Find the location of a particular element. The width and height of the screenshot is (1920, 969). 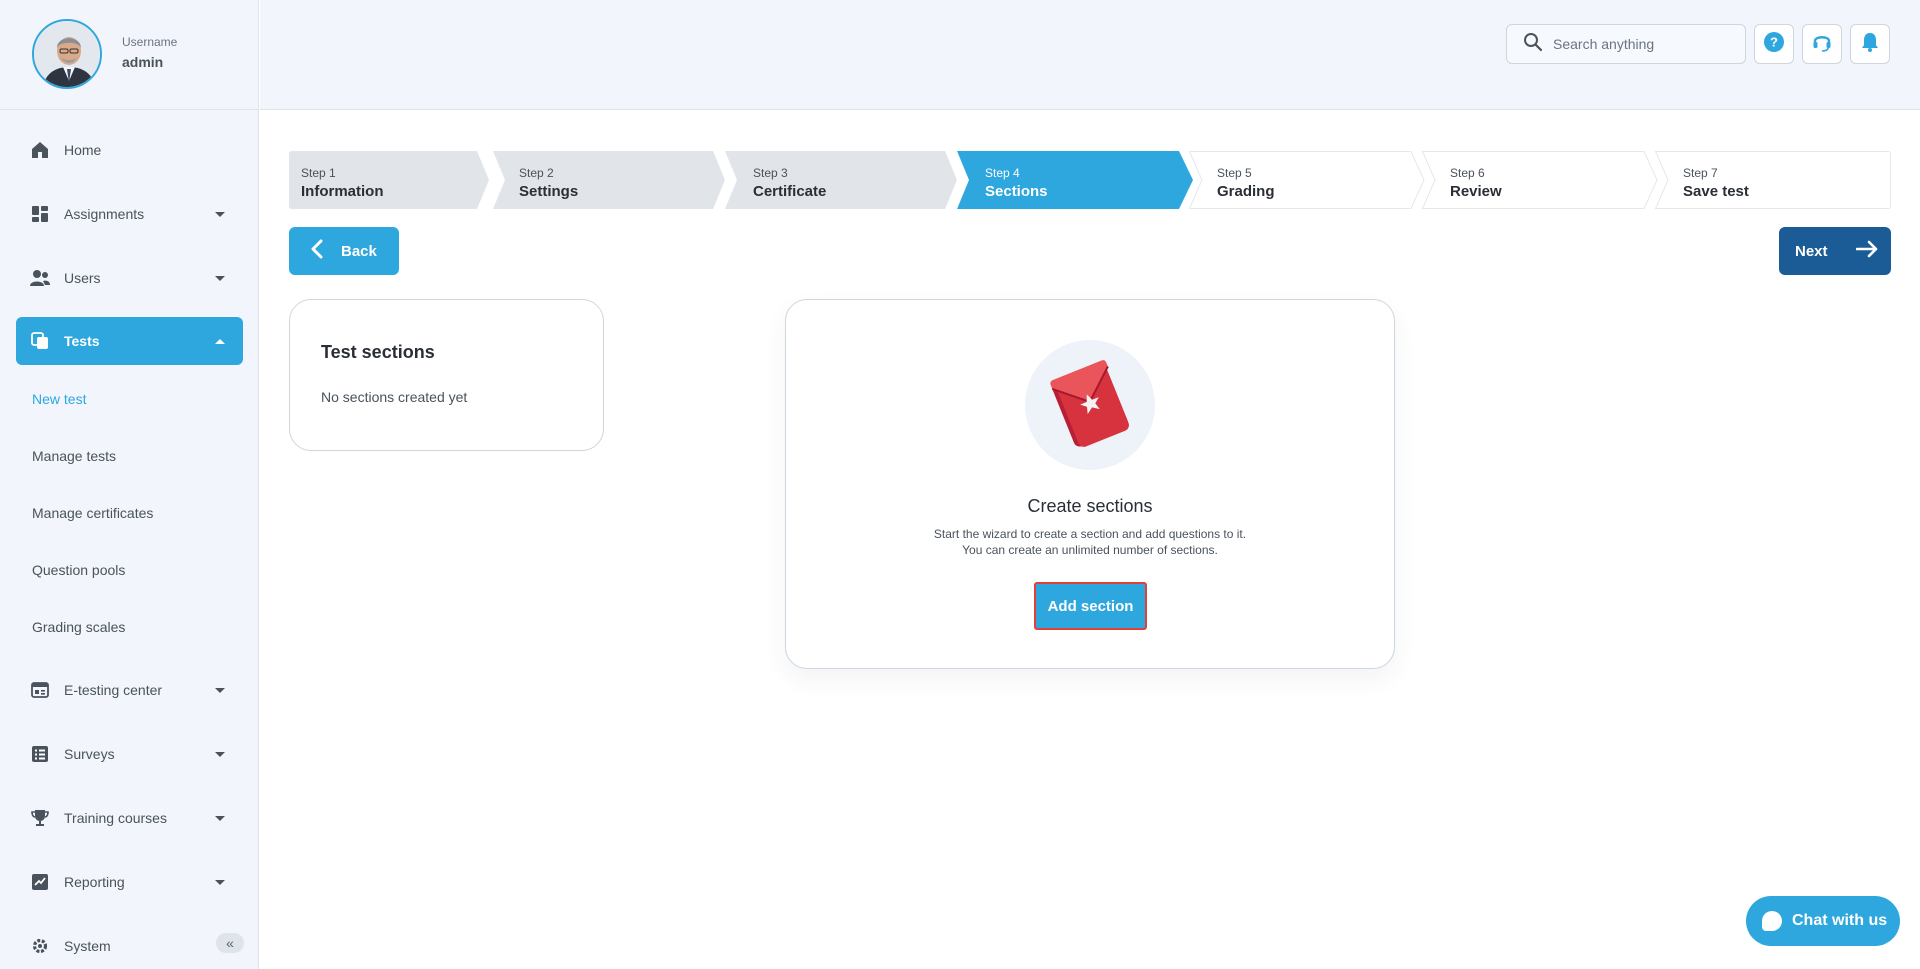

step-number: Step 5 is located at coordinates (1234, 173).